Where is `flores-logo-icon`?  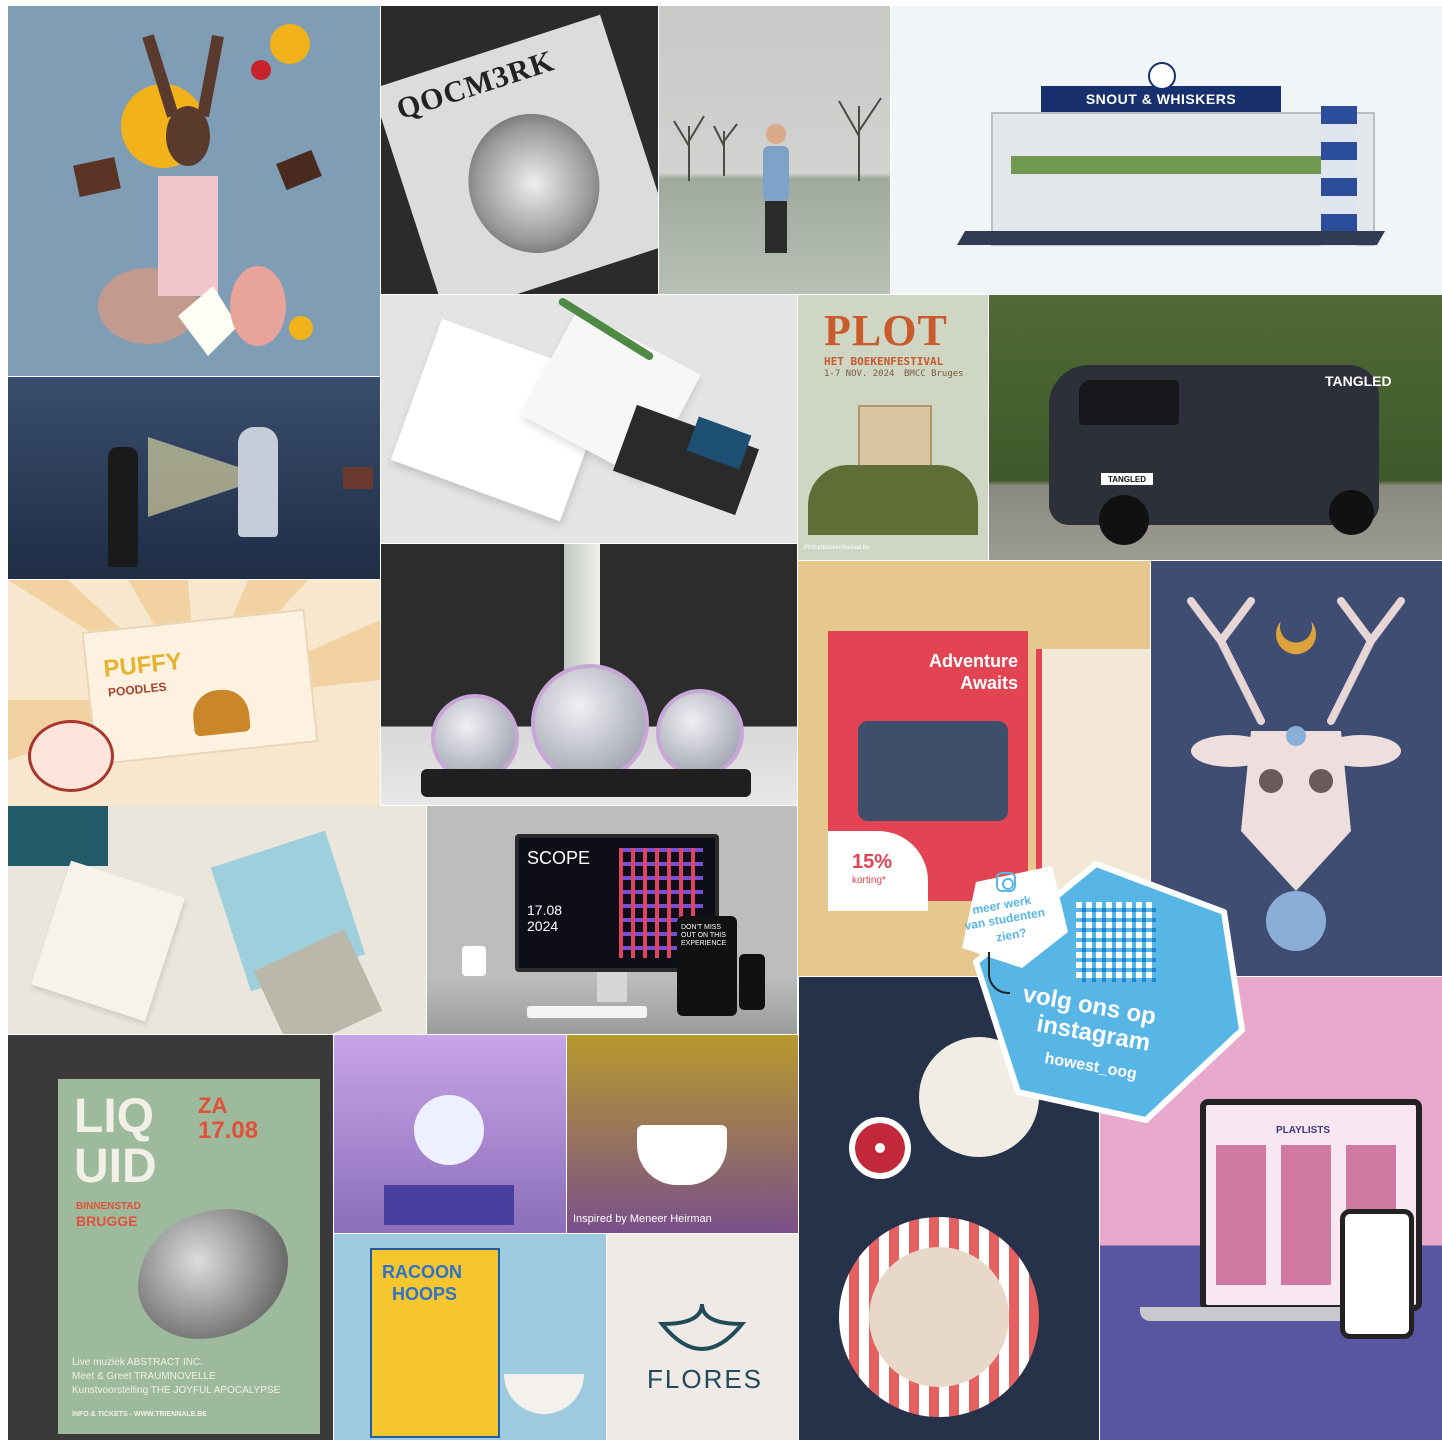
flores-logo-icon is located at coordinates (702, 1327).